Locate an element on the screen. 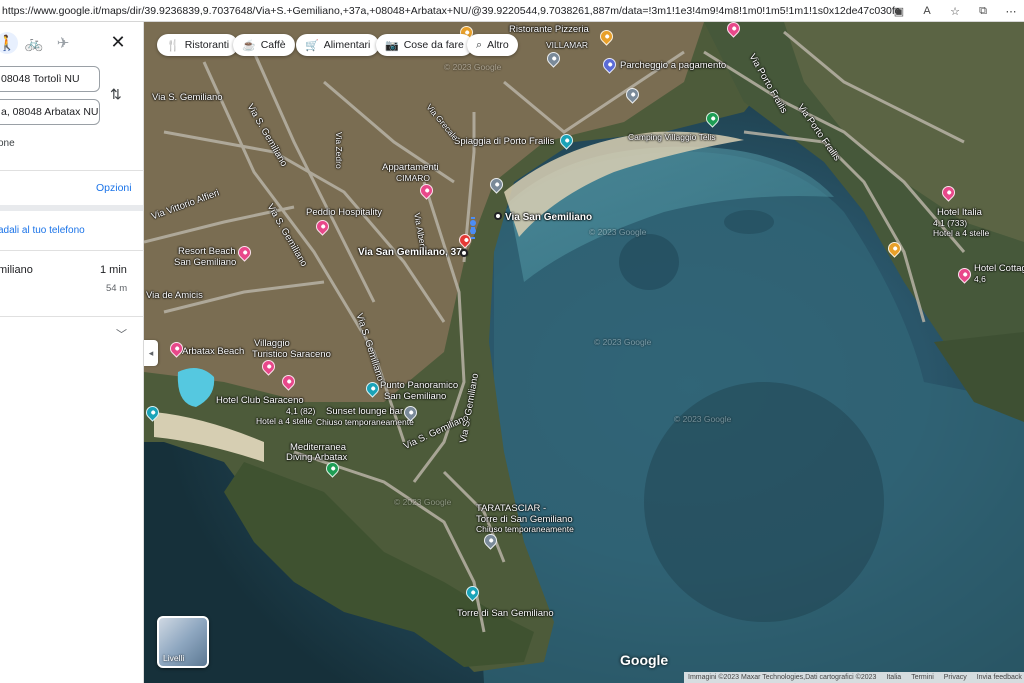 This screenshot has width=1024, height=683. street-label: Via Zedro is located at coordinates (339, 150).